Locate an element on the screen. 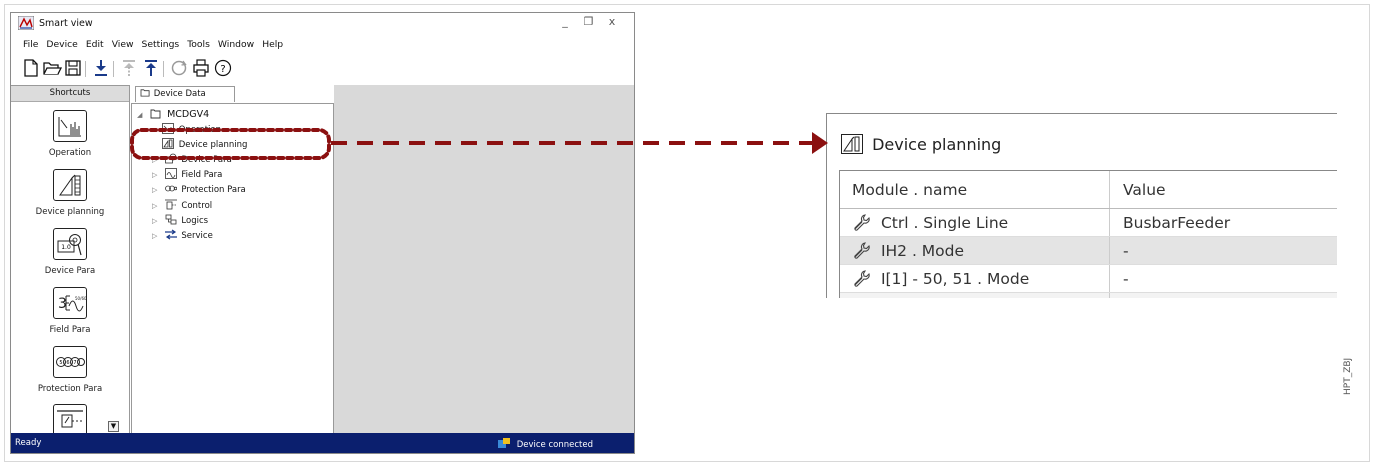 The image size is (1376, 468). service-icon is located at coordinates (170, 234).